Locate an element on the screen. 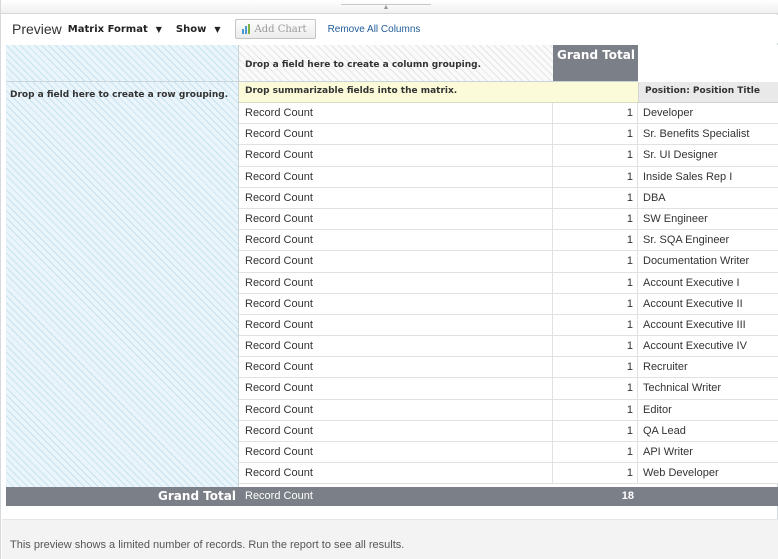 The image size is (778, 559). table-row: Record Count 1 Account Executive II is located at coordinates (508, 304).